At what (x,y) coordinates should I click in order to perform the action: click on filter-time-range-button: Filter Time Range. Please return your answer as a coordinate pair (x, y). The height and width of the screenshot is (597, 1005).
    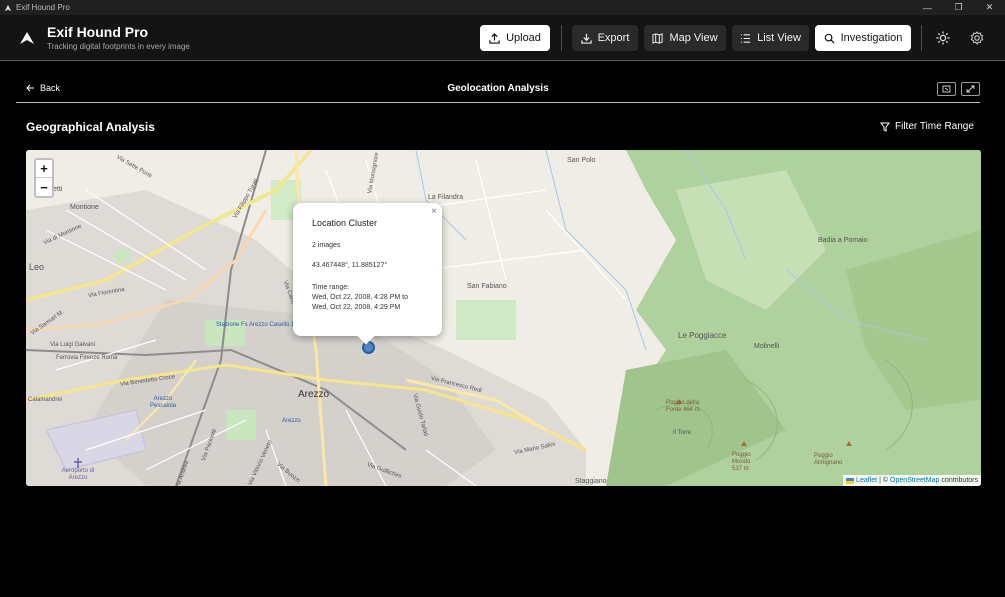
    Looking at the image, I should click on (927, 126).